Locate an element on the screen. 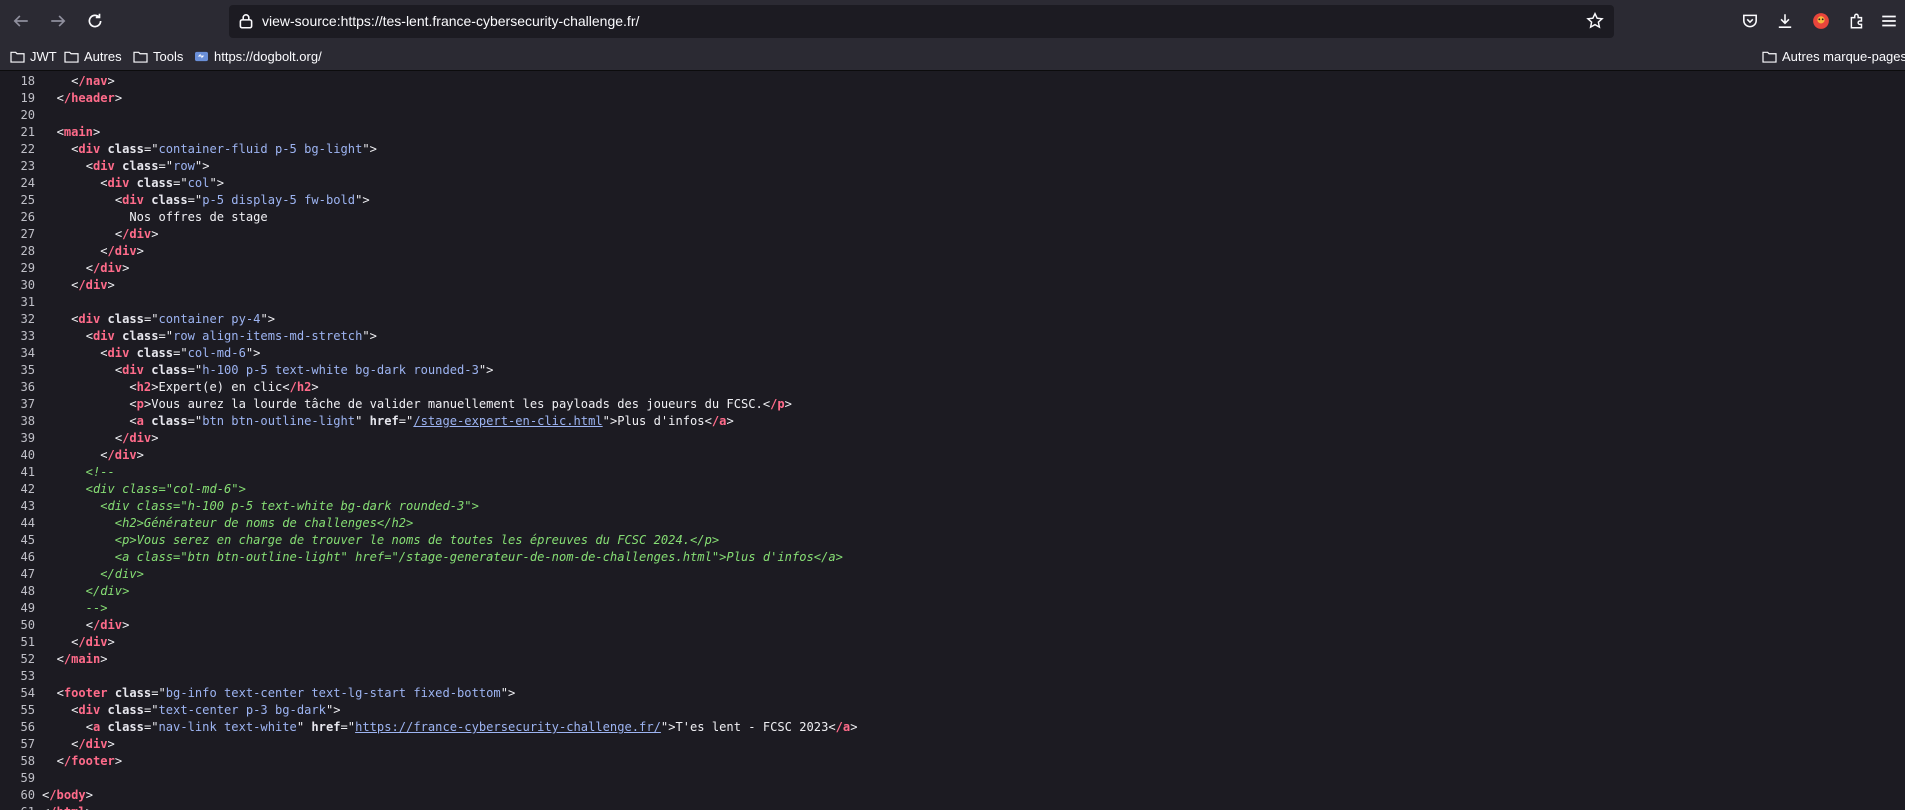 The height and width of the screenshot is (810, 1905). line-number: 19 is located at coordinates (27, 98).